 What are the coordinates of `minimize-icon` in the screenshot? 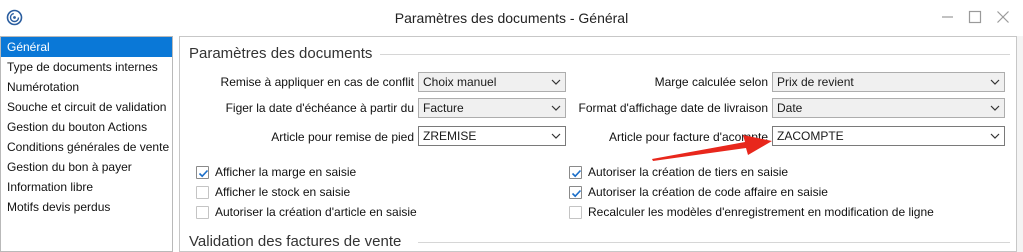 It's located at (948, 17).